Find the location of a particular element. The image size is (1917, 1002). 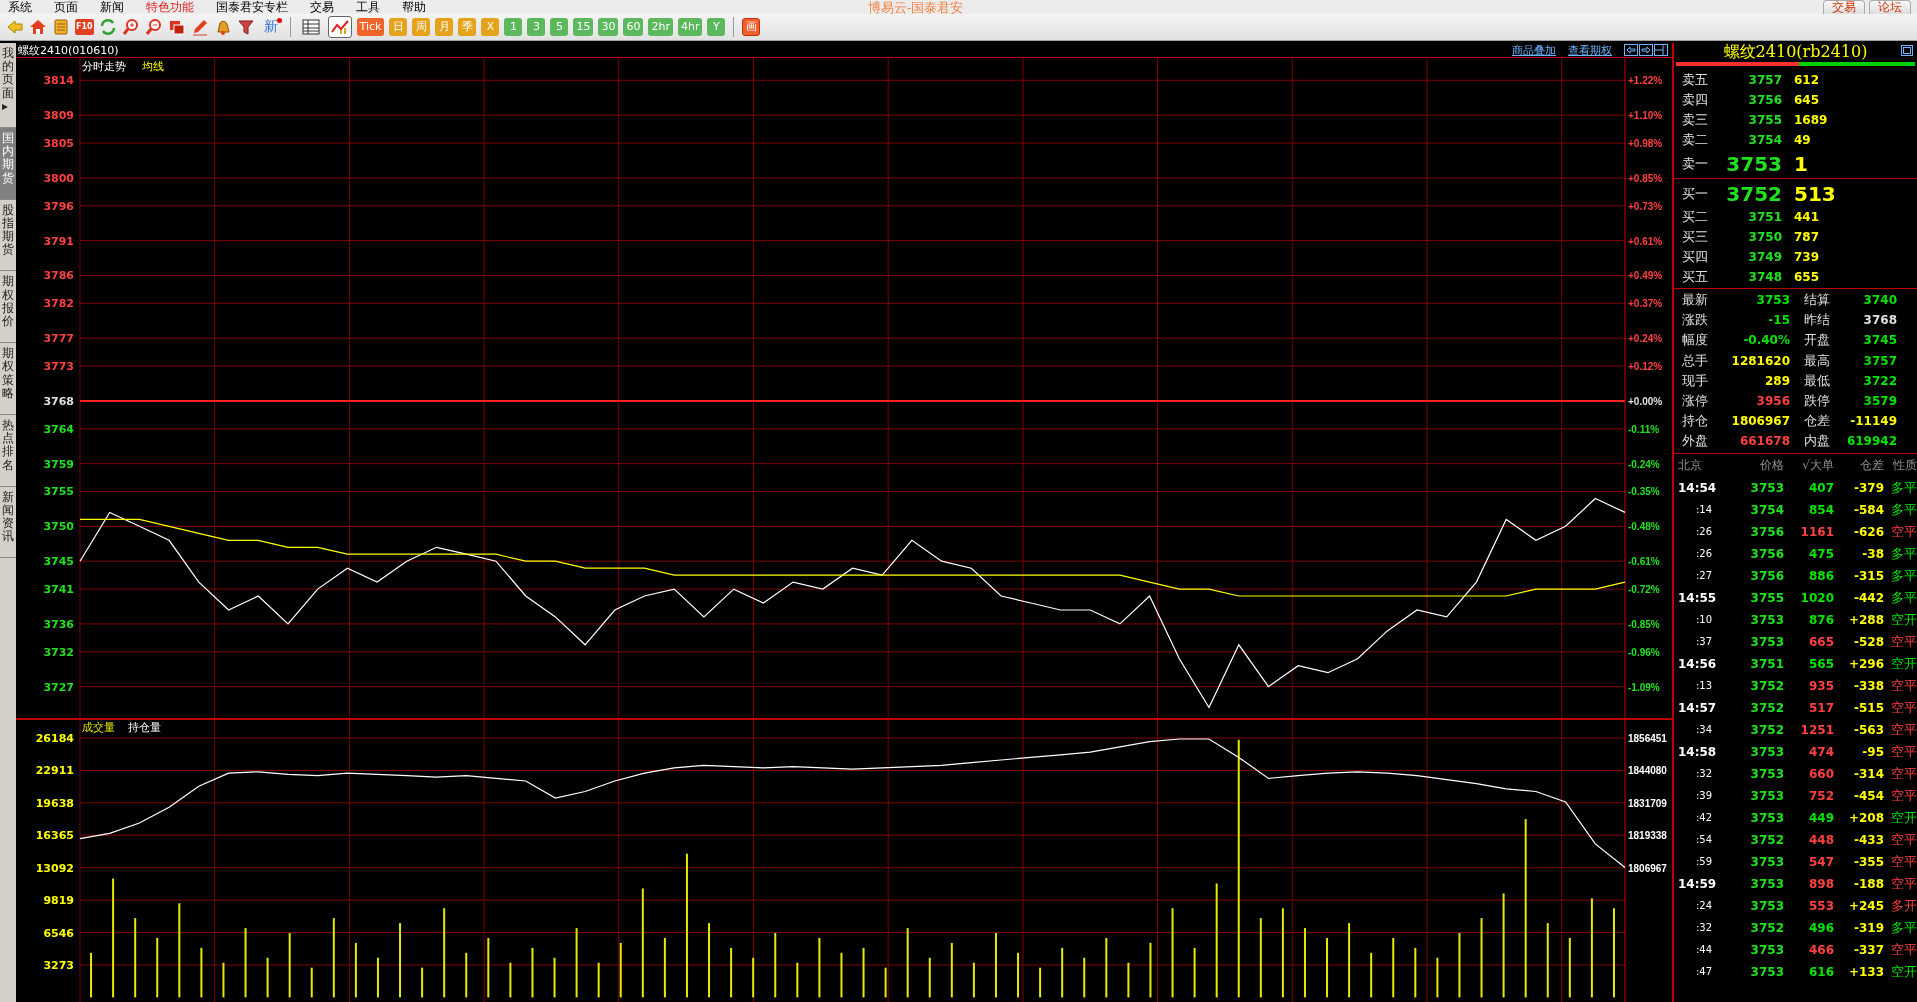

axis-label: 3727 is located at coordinates (58, 687).